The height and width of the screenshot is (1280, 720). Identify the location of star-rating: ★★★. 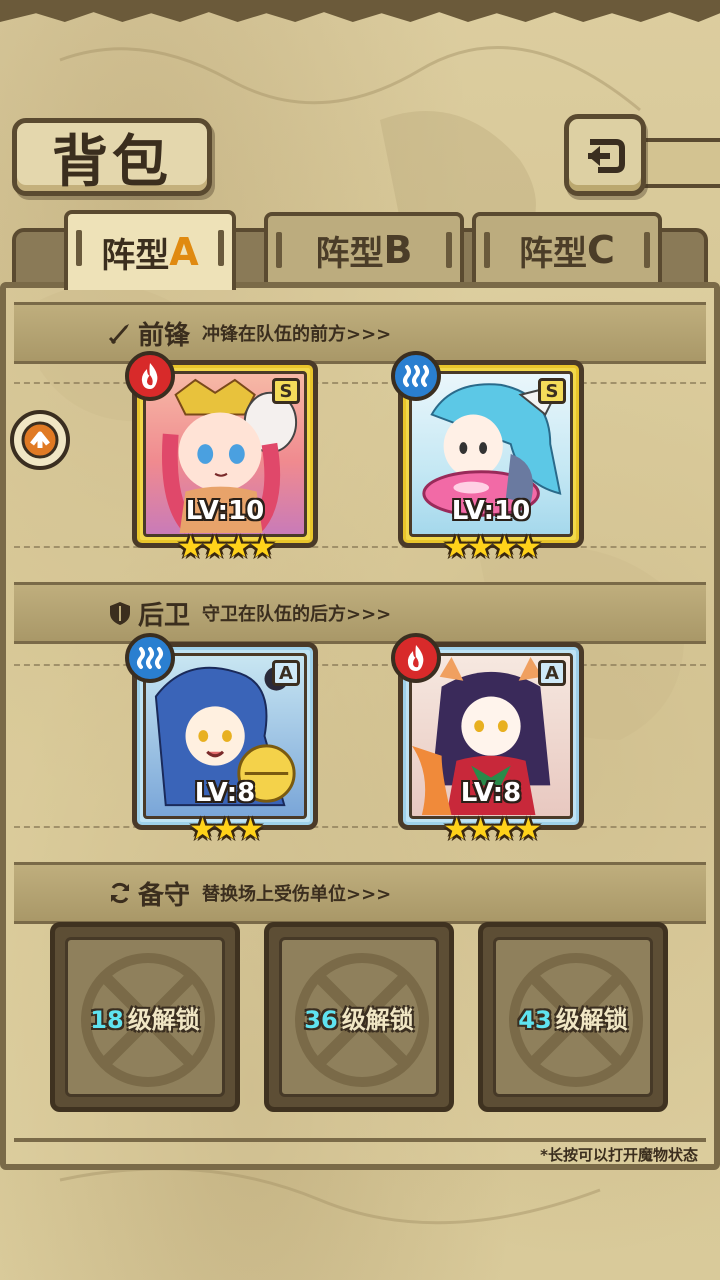
(226, 829).